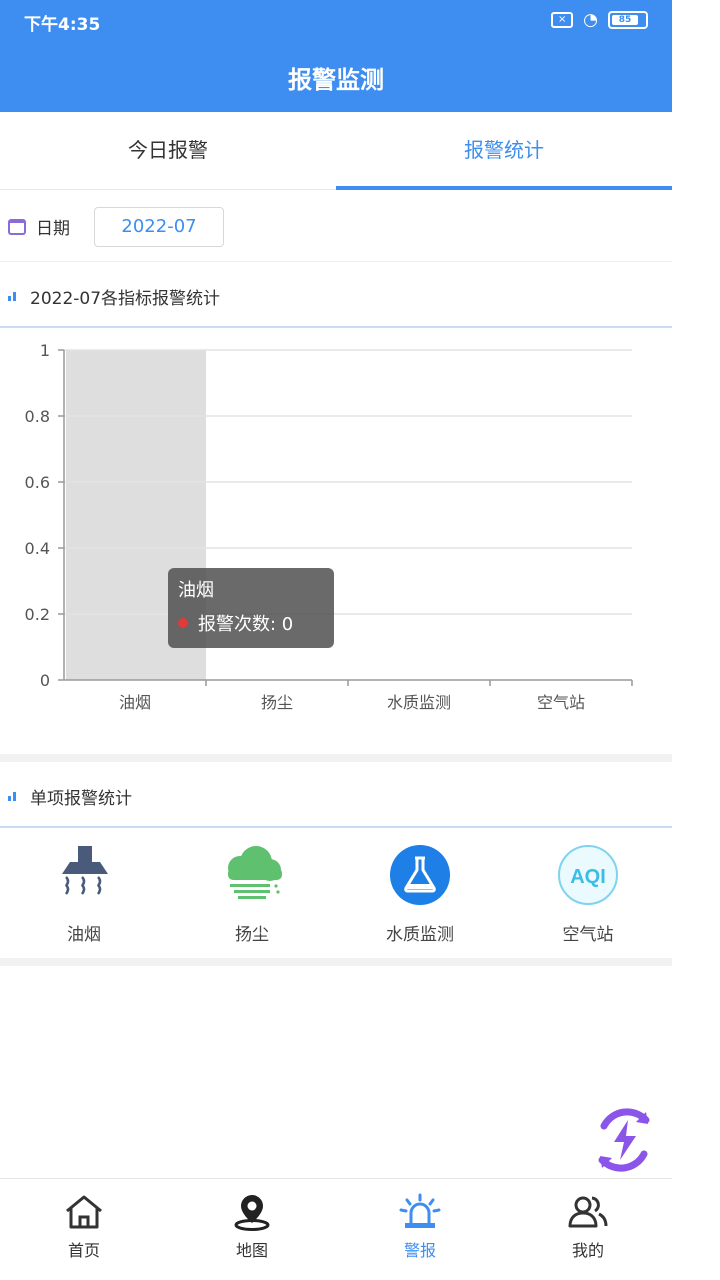 The width and height of the screenshot is (720, 1280). I want to click on nav-label: 我的, so click(587, 1250).